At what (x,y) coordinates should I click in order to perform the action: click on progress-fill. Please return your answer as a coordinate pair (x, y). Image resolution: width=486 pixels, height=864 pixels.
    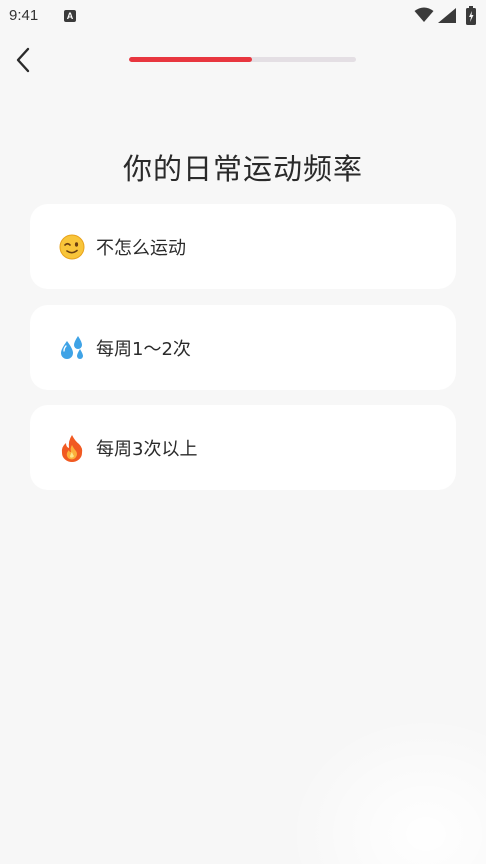
    Looking at the image, I should click on (190, 59).